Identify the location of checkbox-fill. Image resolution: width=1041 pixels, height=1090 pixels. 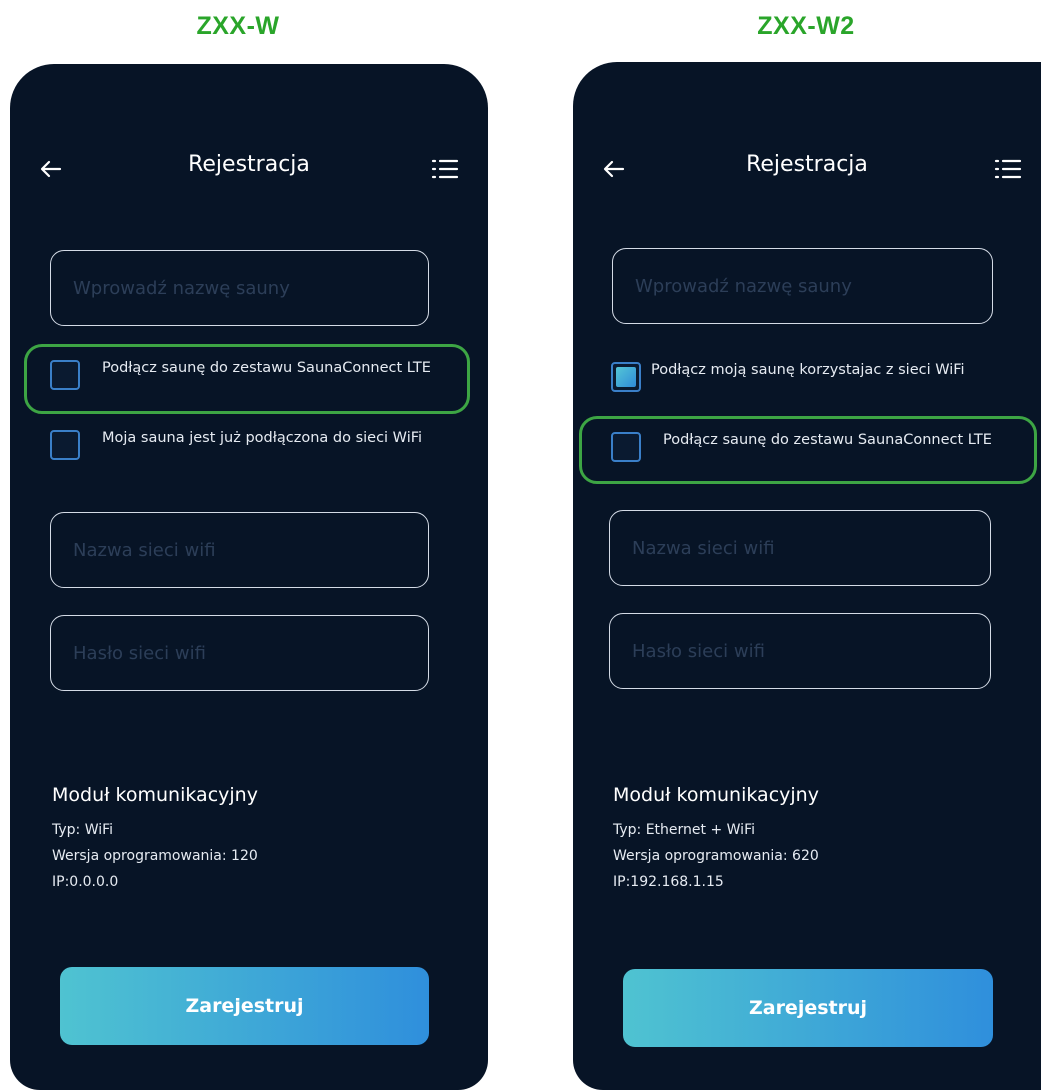
(626, 377).